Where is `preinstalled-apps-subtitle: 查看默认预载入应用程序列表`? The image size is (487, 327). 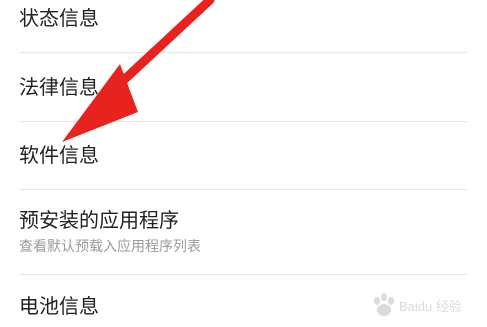
preinstalled-apps-subtitle: 查看默认预载入应用程序列表 is located at coordinates (110, 247).